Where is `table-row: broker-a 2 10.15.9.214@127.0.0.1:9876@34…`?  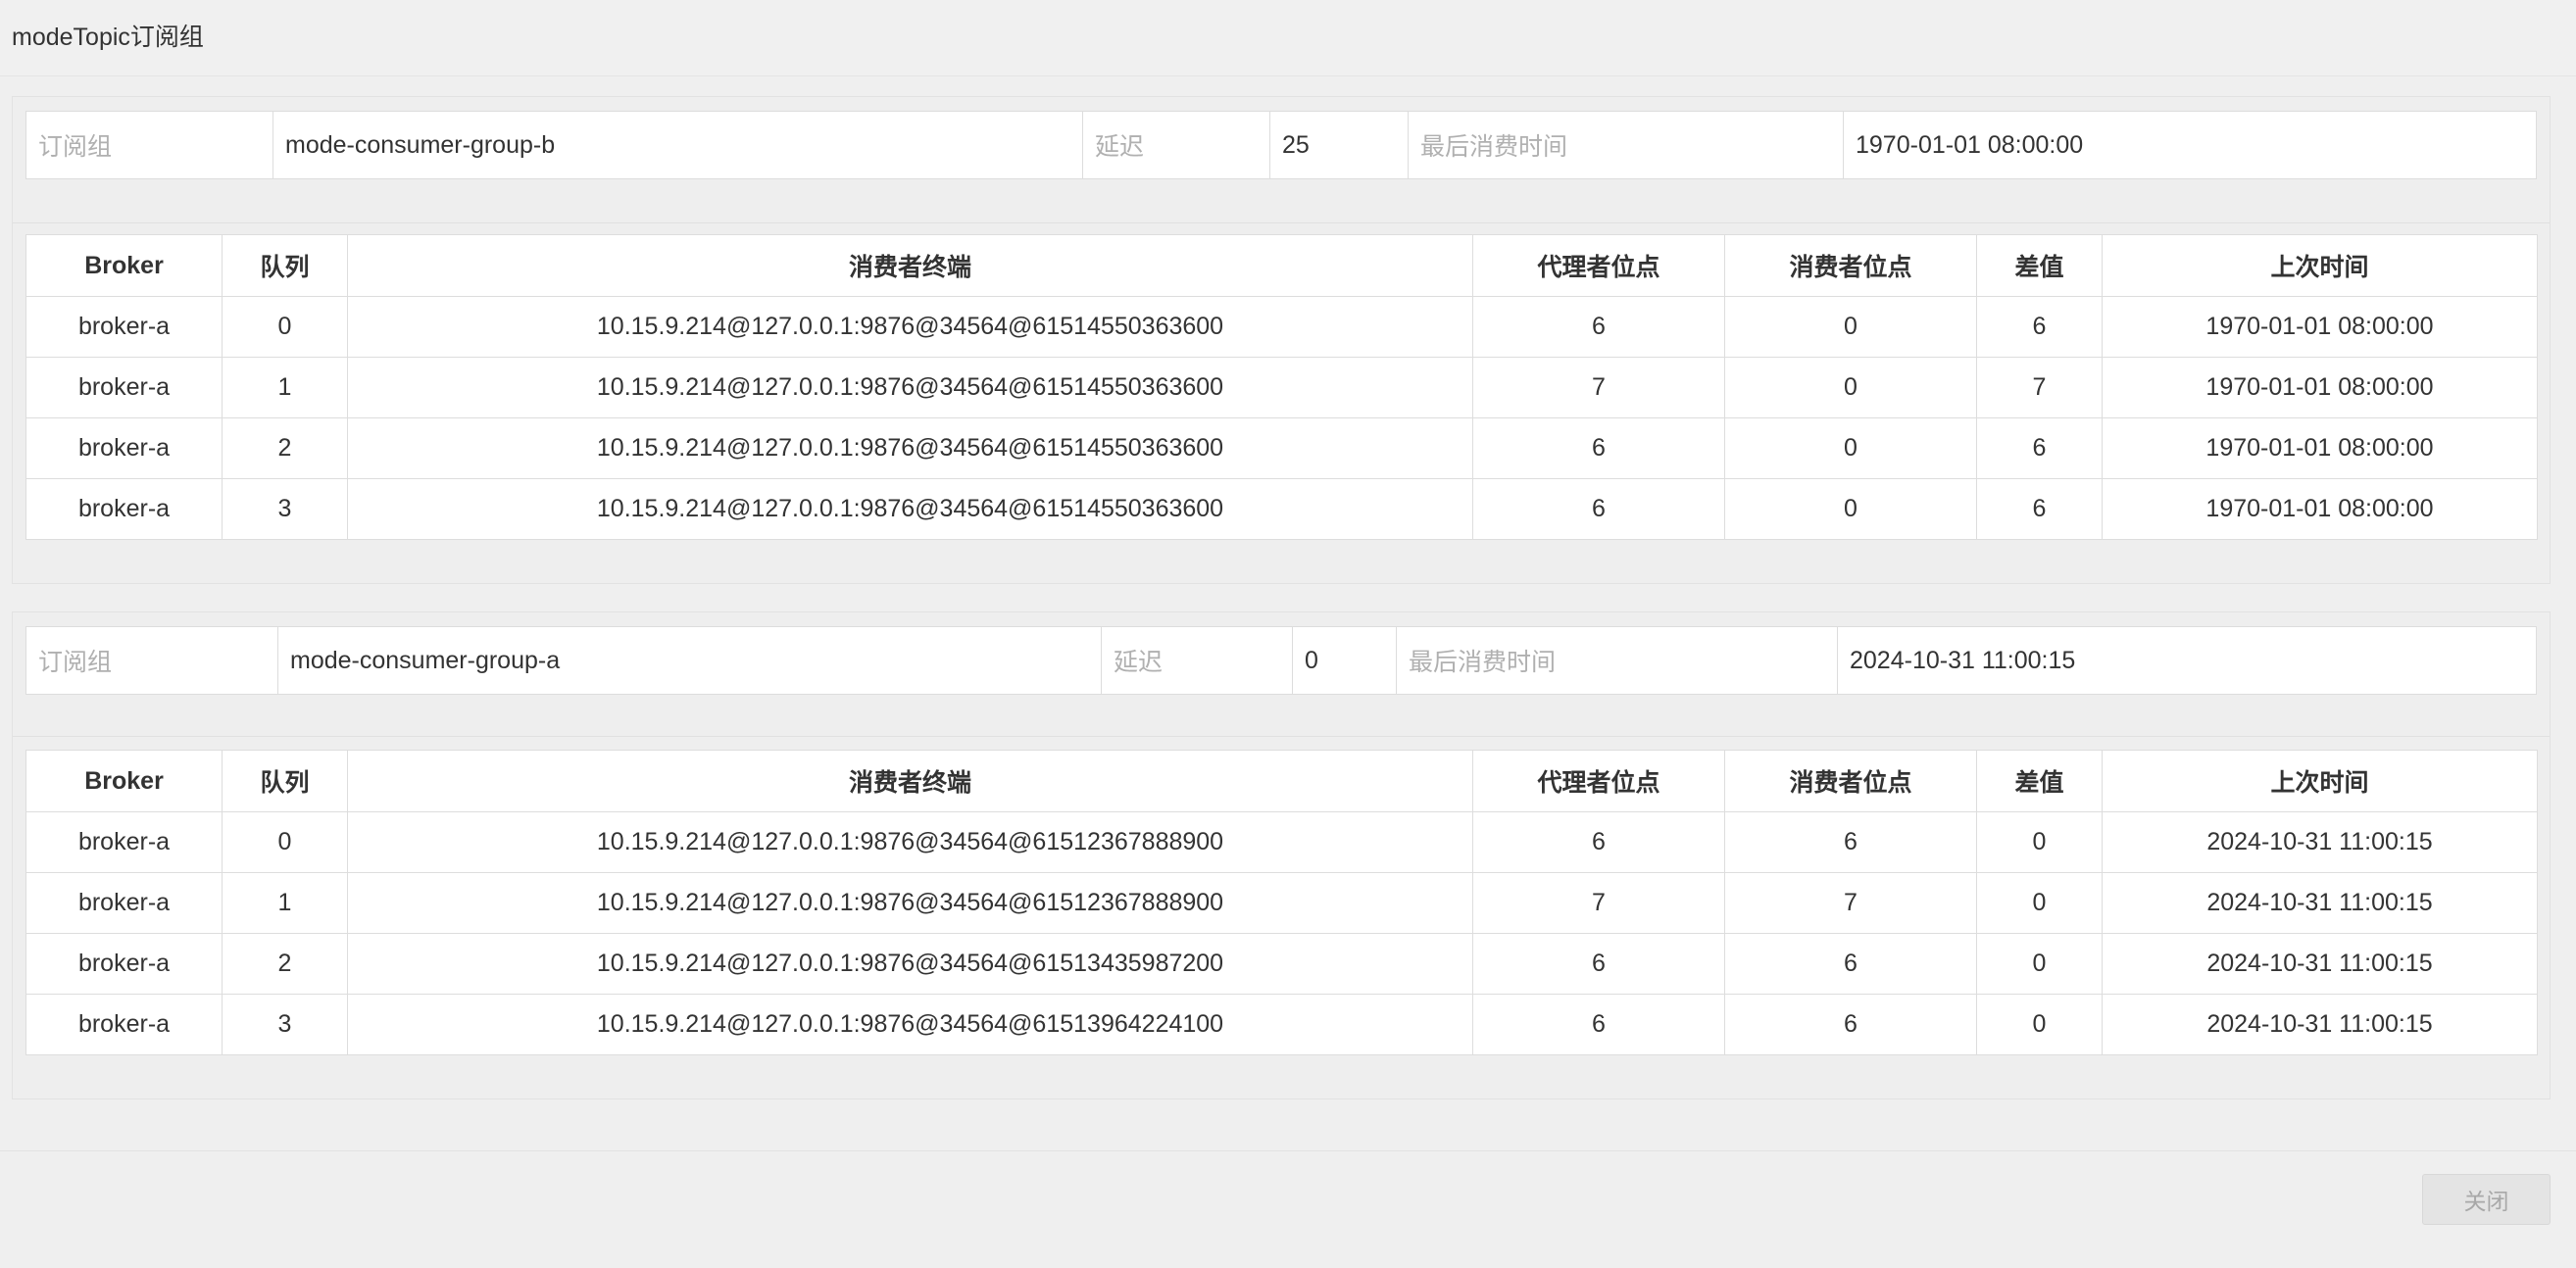
table-row: broker-a 2 10.15.9.214@127.0.0.1:9876@34… is located at coordinates (1281, 964).